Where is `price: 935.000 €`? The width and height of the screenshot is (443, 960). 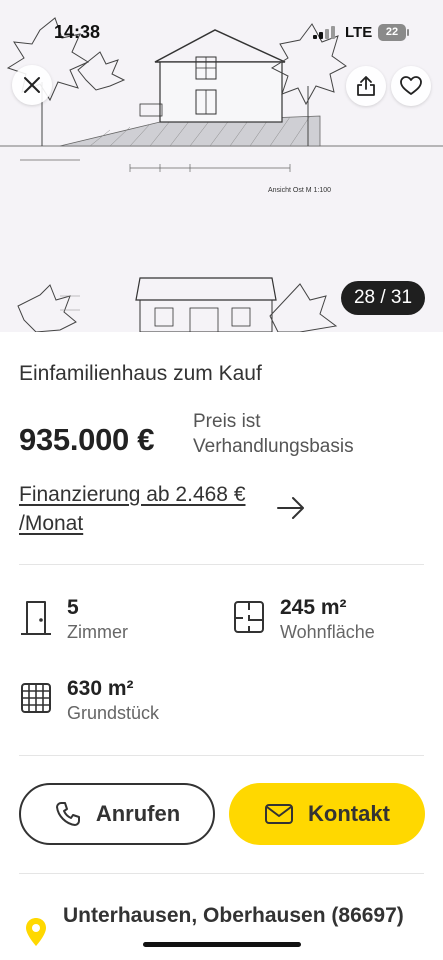
price: 935.000 € is located at coordinates (87, 439).